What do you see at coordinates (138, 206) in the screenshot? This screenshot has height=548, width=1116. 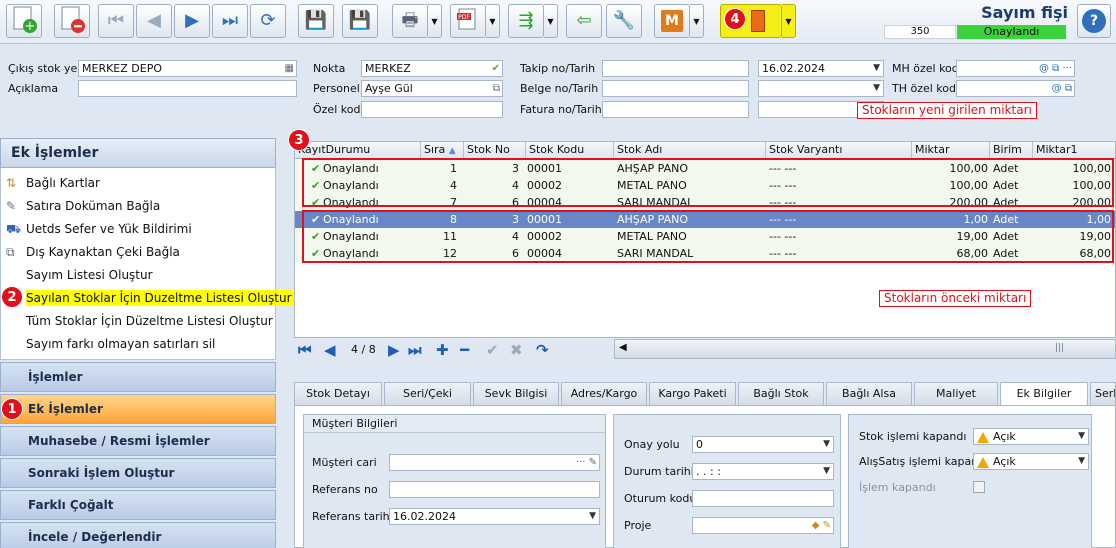 I see `menu-item-satira-dokuman: ✎ Satıra Doküman Bağla` at bounding box center [138, 206].